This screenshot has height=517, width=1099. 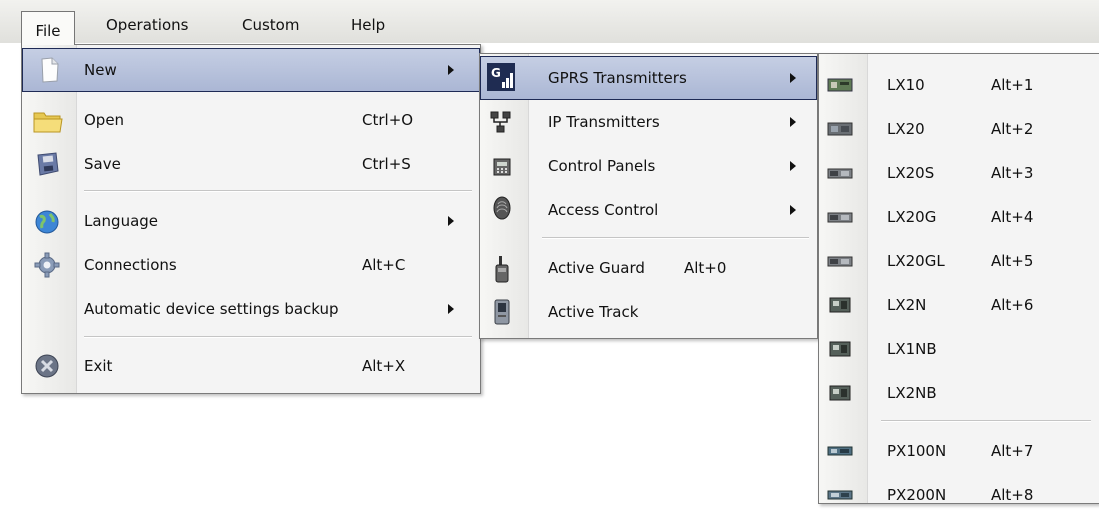 I want to click on new-menu-label-access-control: Access Control, so click(x=603, y=210).